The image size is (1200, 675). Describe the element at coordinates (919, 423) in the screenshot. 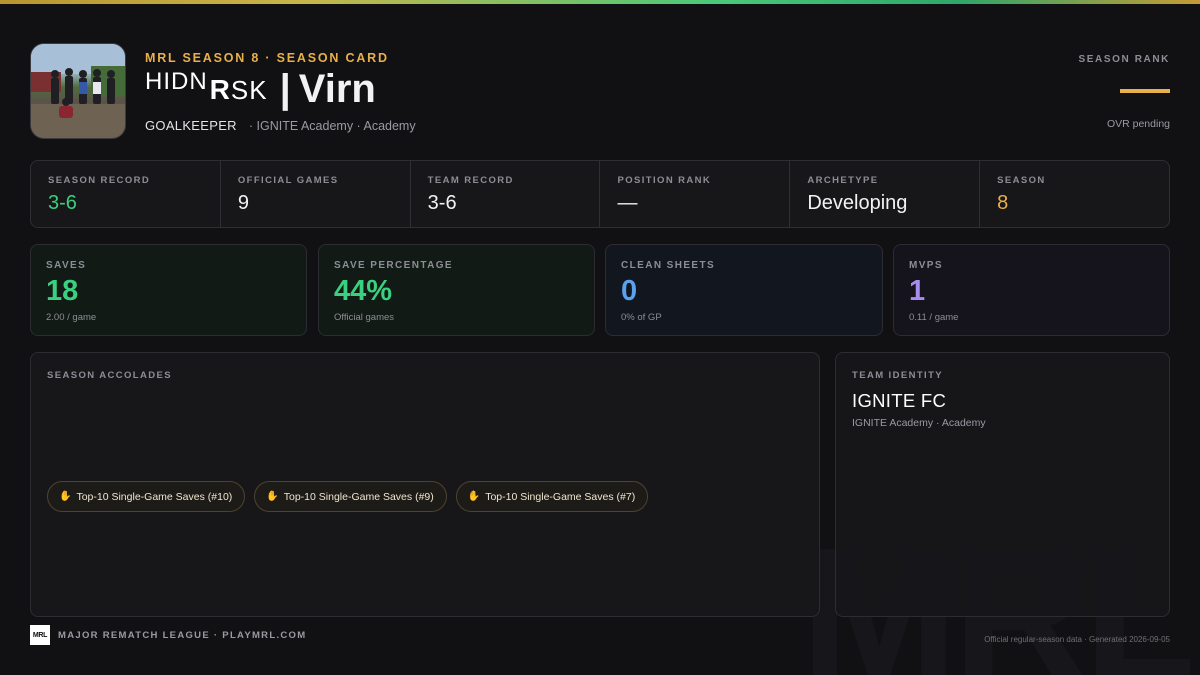

I see `team-subline: IGNITE Academy · Academy` at that location.